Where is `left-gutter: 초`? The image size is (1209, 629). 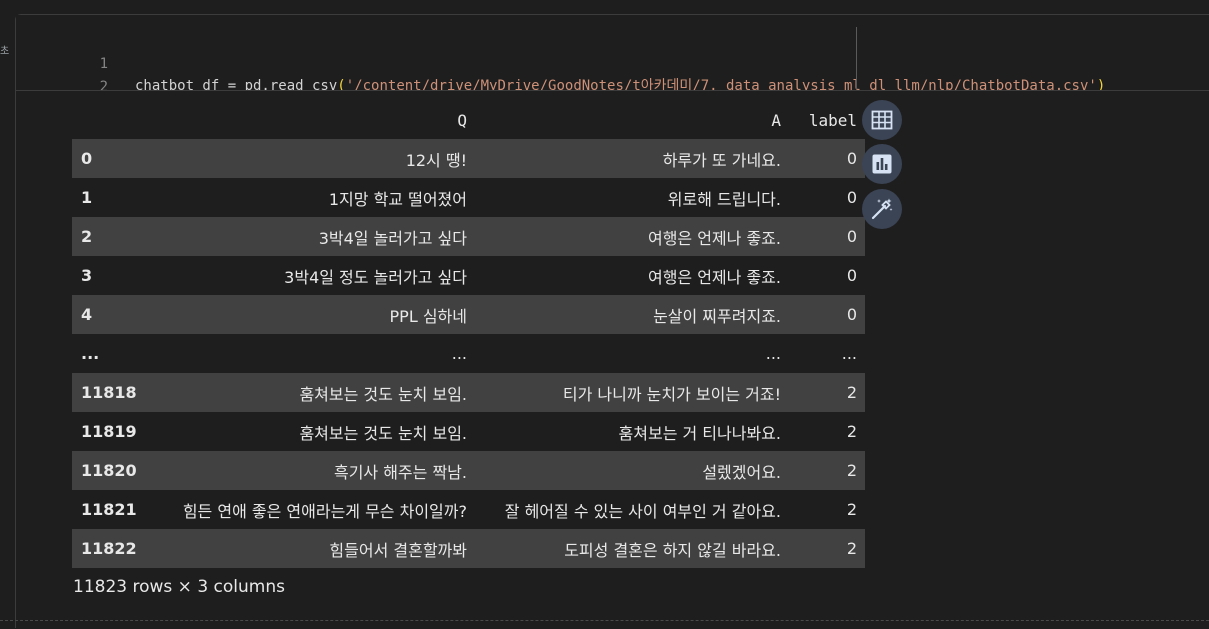
left-gutter: 초 is located at coordinates (7, 313).